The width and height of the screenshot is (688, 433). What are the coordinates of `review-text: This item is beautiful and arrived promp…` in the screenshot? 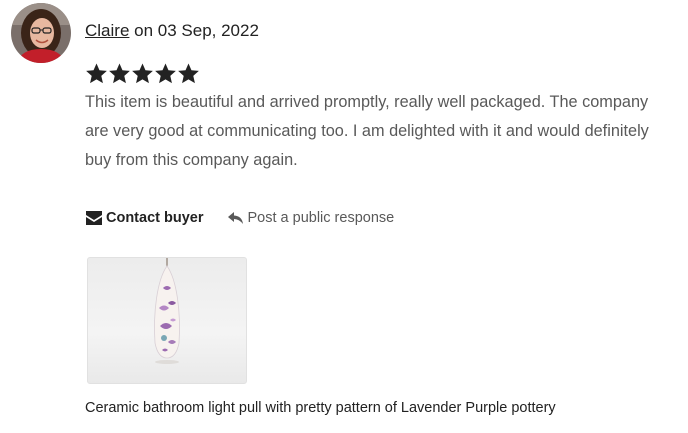 It's located at (367, 131).